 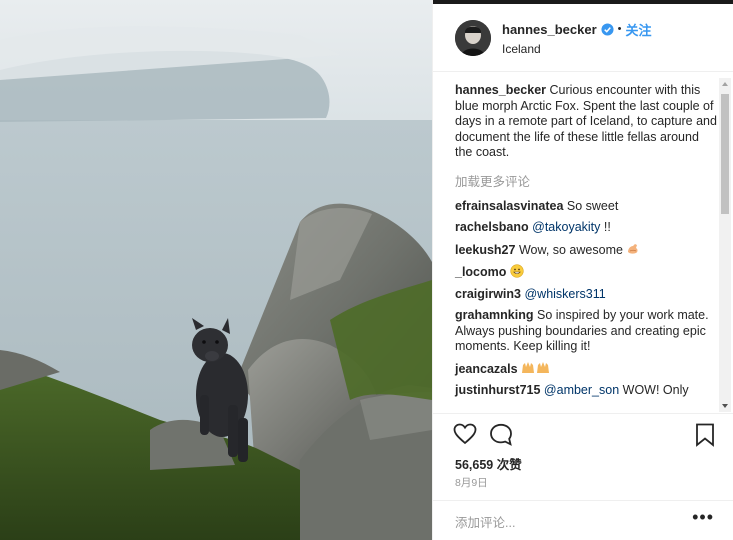 I want to click on comment-item: justinhurst715 @amber_son WOW! Only, so click(x=586, y=391).